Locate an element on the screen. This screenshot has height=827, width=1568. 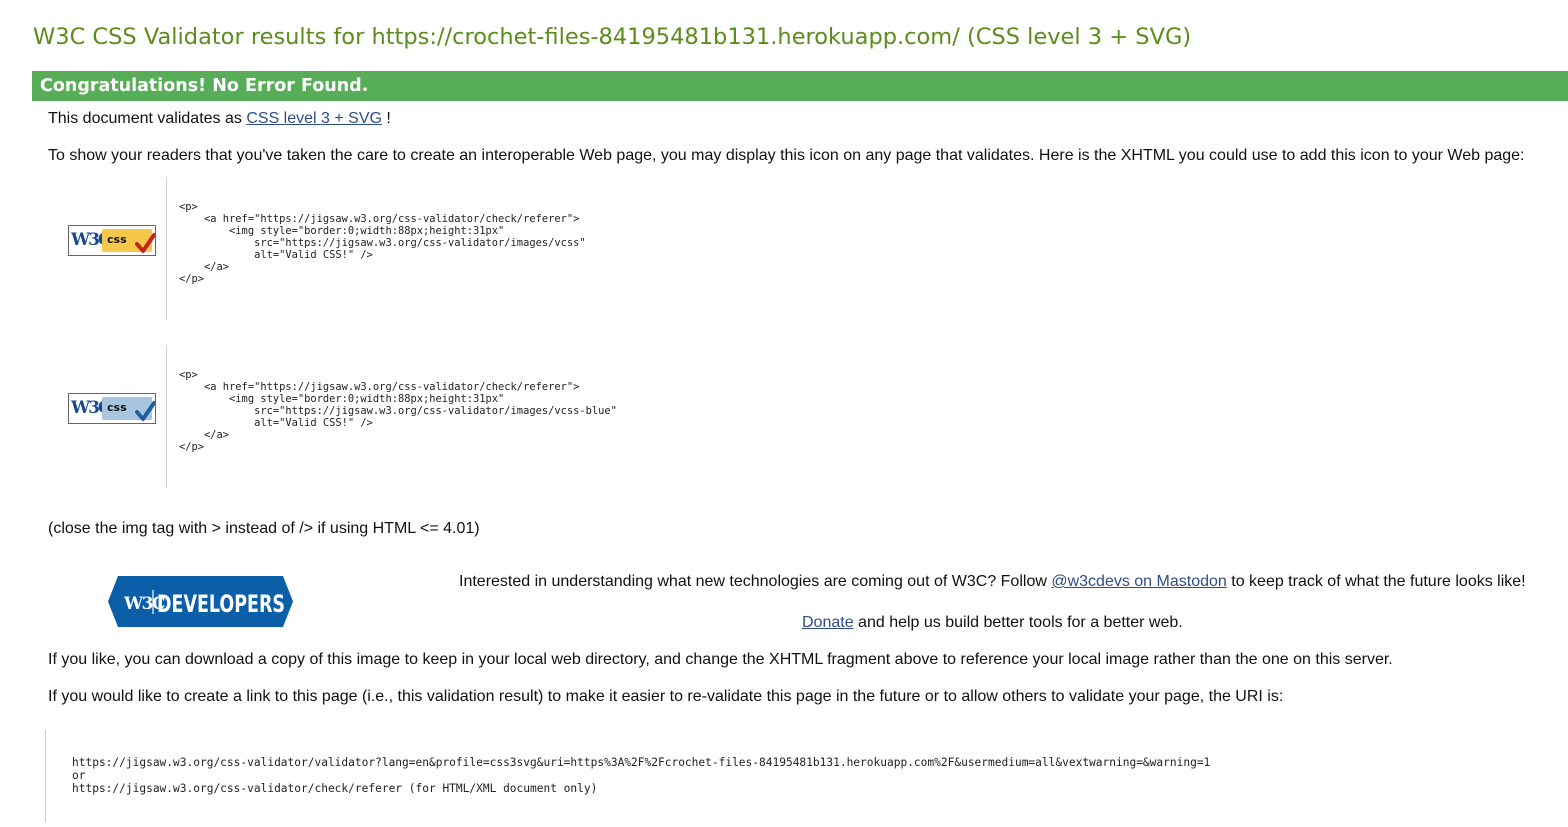
validates-prefix: This document validates as is located at coordinates (145, 118).